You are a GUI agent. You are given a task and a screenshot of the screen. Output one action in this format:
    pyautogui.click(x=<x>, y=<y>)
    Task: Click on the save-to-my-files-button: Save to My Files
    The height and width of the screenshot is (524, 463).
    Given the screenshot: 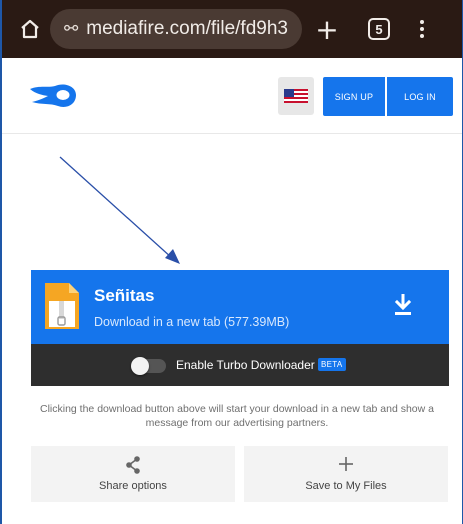 What is the action you would take?
    pyautogui.click(x=346, y=474)
    